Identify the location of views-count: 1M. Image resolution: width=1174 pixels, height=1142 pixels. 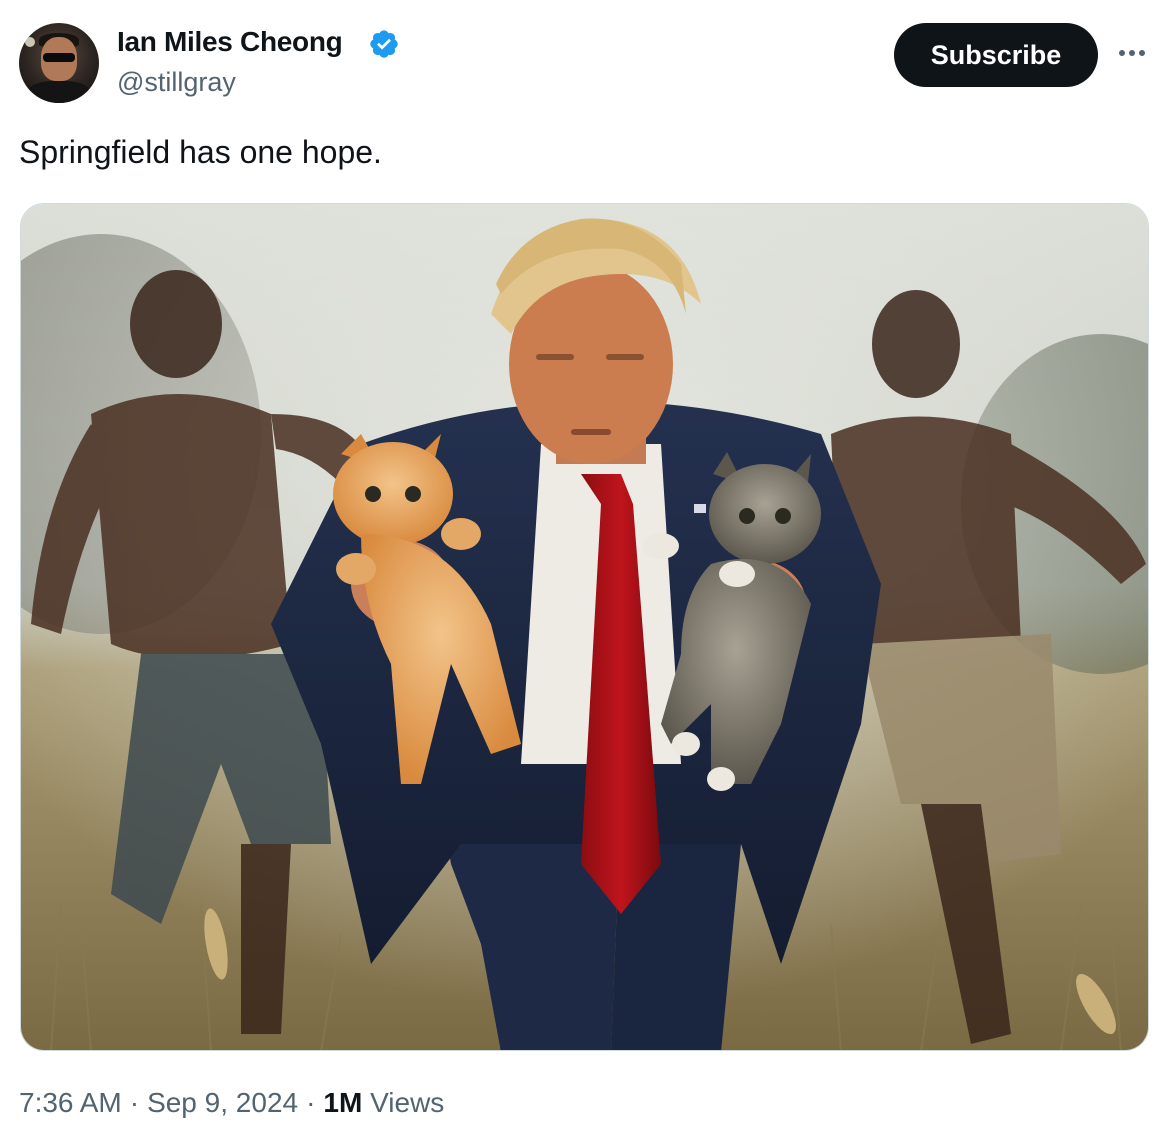
(343, 1102).